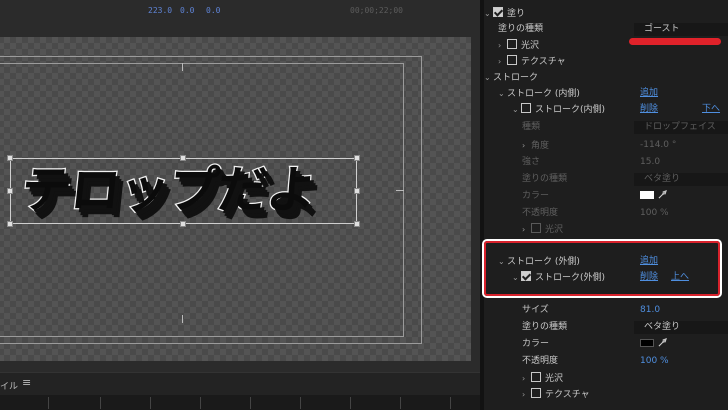 Image resolution: width=728 pixels, height=410 pixels. What do you see at coordinates (570, 110) in the screenshot?
I see `inner-stroke-label: ストローク(内側)` at bounding box center [570, 110].